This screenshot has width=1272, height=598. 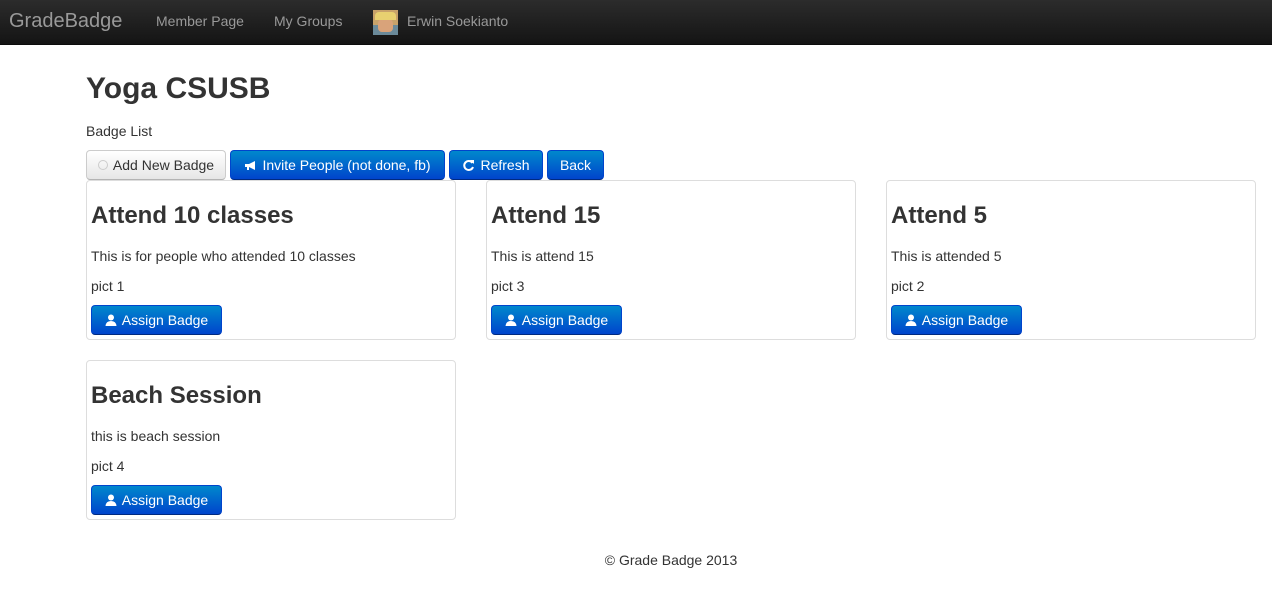 What do you see at coordinates (385, 22) in the screenshot?
I see `avatar` at bounding box center [385, 22].